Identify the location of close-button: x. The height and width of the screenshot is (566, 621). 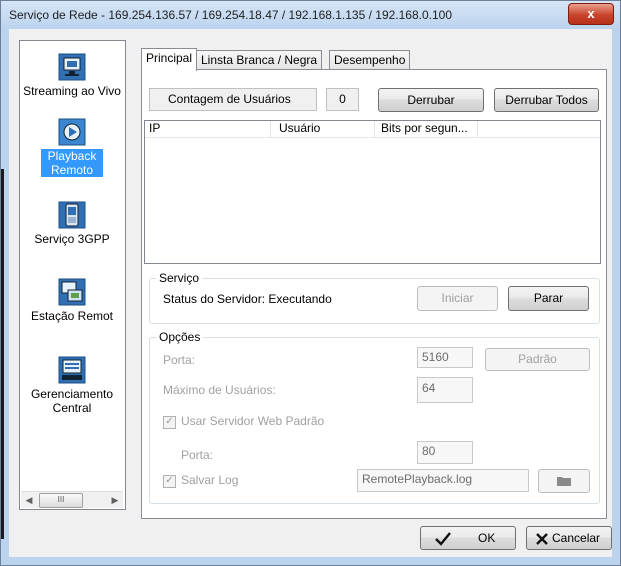
(591, 14).